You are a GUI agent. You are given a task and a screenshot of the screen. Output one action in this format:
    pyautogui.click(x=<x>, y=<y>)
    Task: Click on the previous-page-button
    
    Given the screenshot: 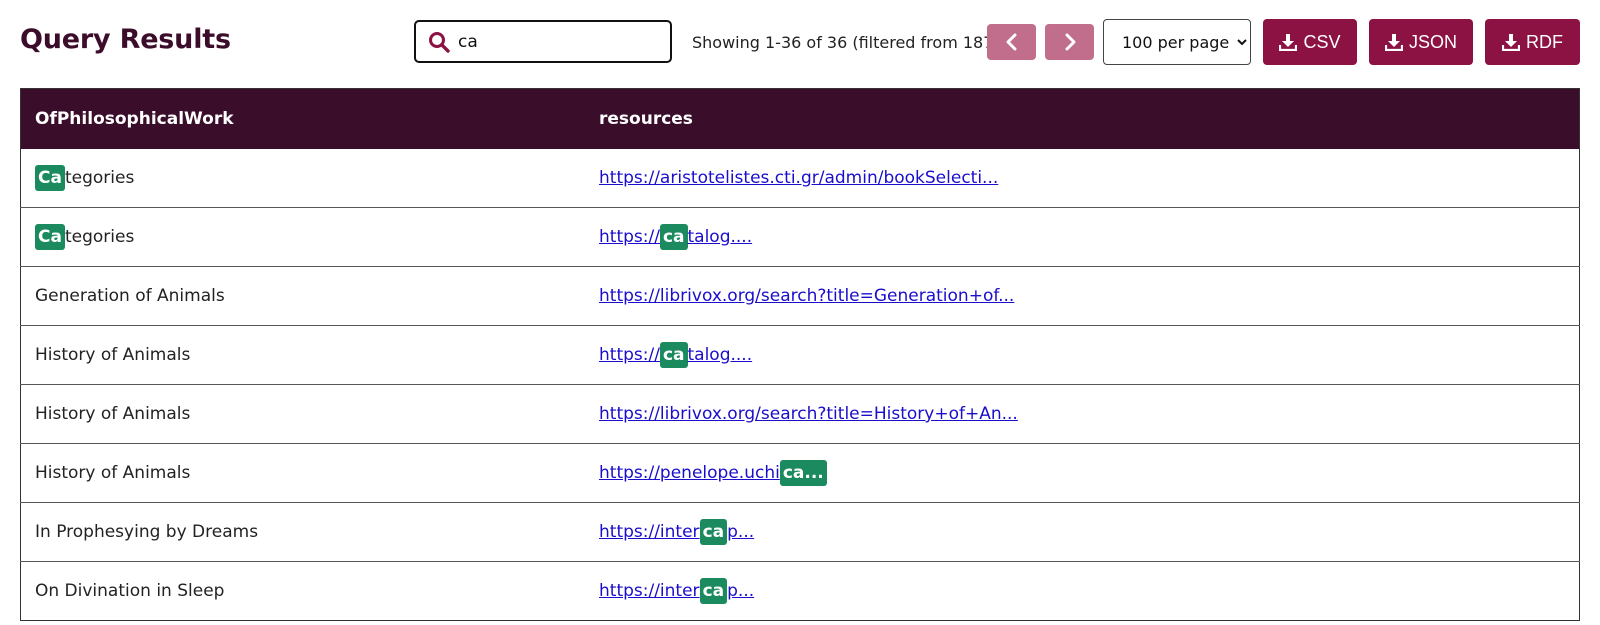 What is the action you would take?
    pyautogui.click(x=1011, y=42)
    